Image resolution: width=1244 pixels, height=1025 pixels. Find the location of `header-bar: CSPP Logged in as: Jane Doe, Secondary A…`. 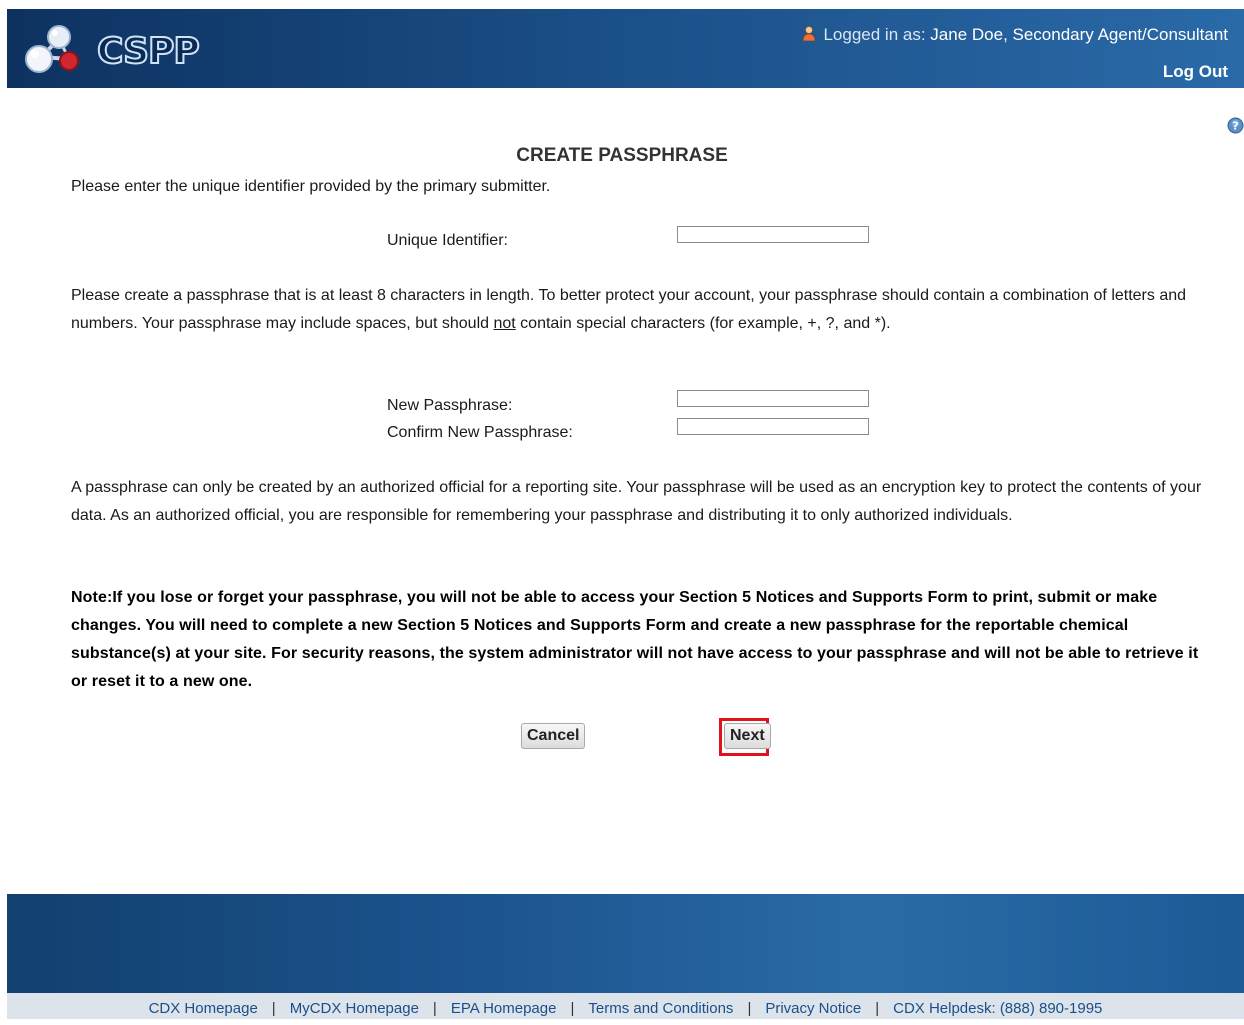

header-bar: CSPP Logged in as: Jane Doe, Secondary A… is located at coordinates (625, 48).